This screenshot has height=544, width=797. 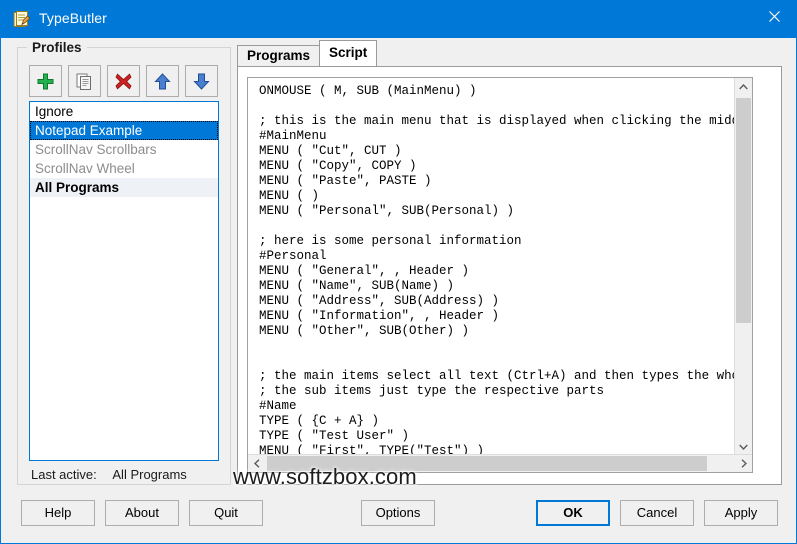 I want to click on options-button: Options, so click(x=398, y=513).